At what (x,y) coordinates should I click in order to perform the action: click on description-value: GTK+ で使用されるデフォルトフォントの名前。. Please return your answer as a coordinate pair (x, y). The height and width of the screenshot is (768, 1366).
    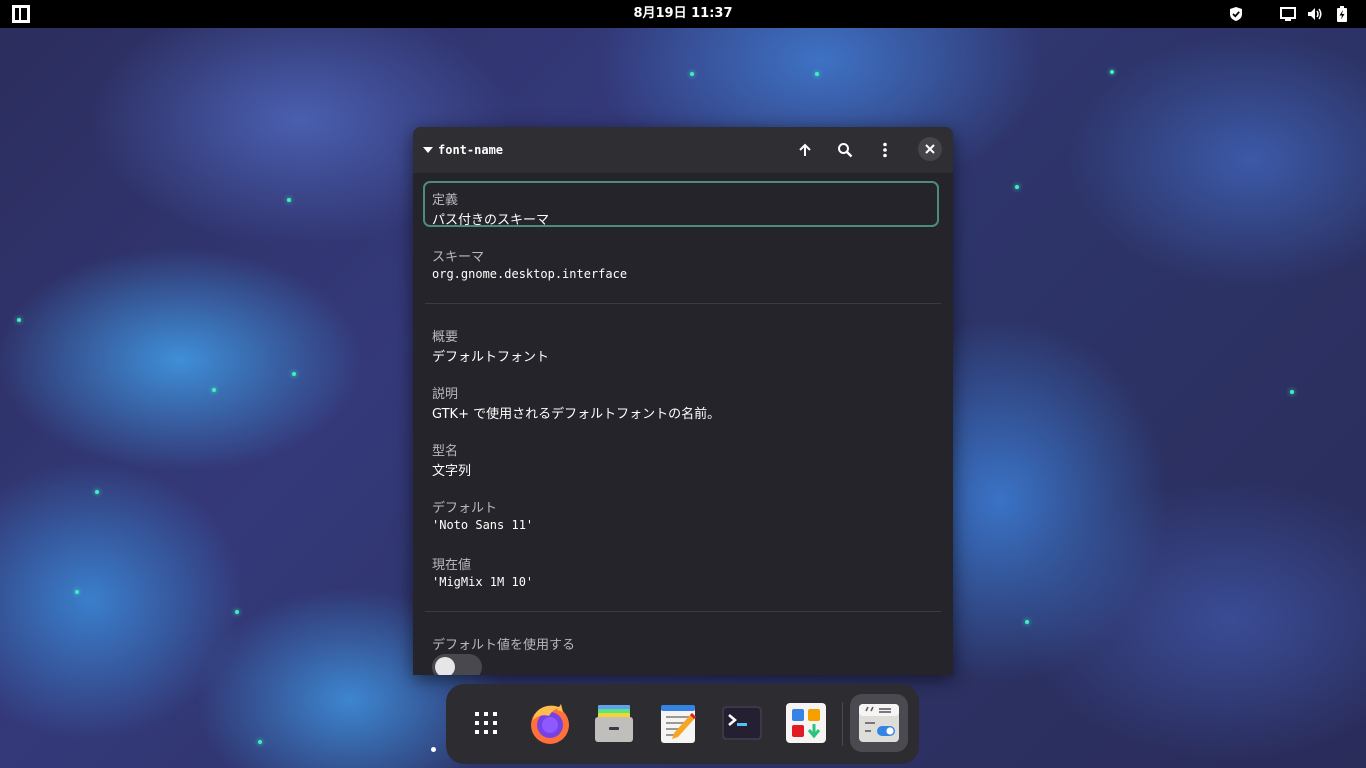
    Looking at the image, I should click on (576, 414).